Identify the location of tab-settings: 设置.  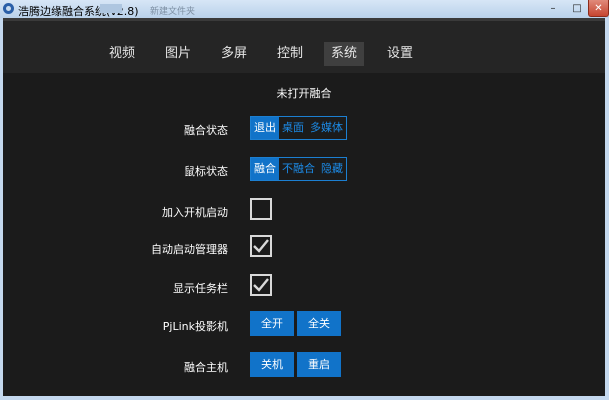
(400, 54).